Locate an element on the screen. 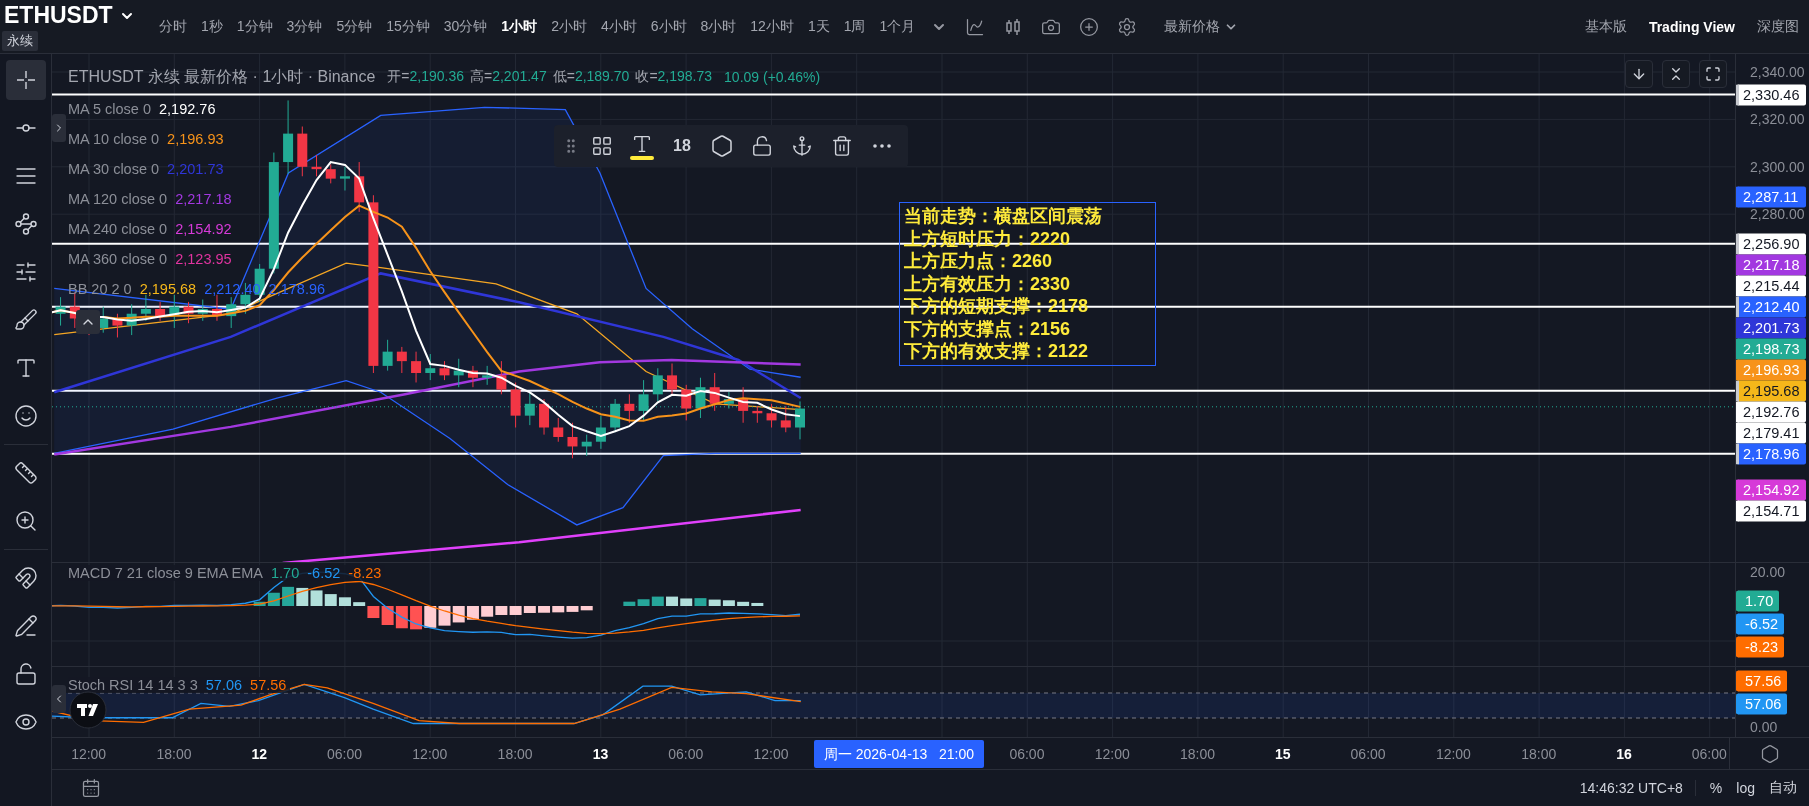 This screenshot has width=1809, height=806. symbol-selector: ETHUSDT is located at coordinates (69, 15).